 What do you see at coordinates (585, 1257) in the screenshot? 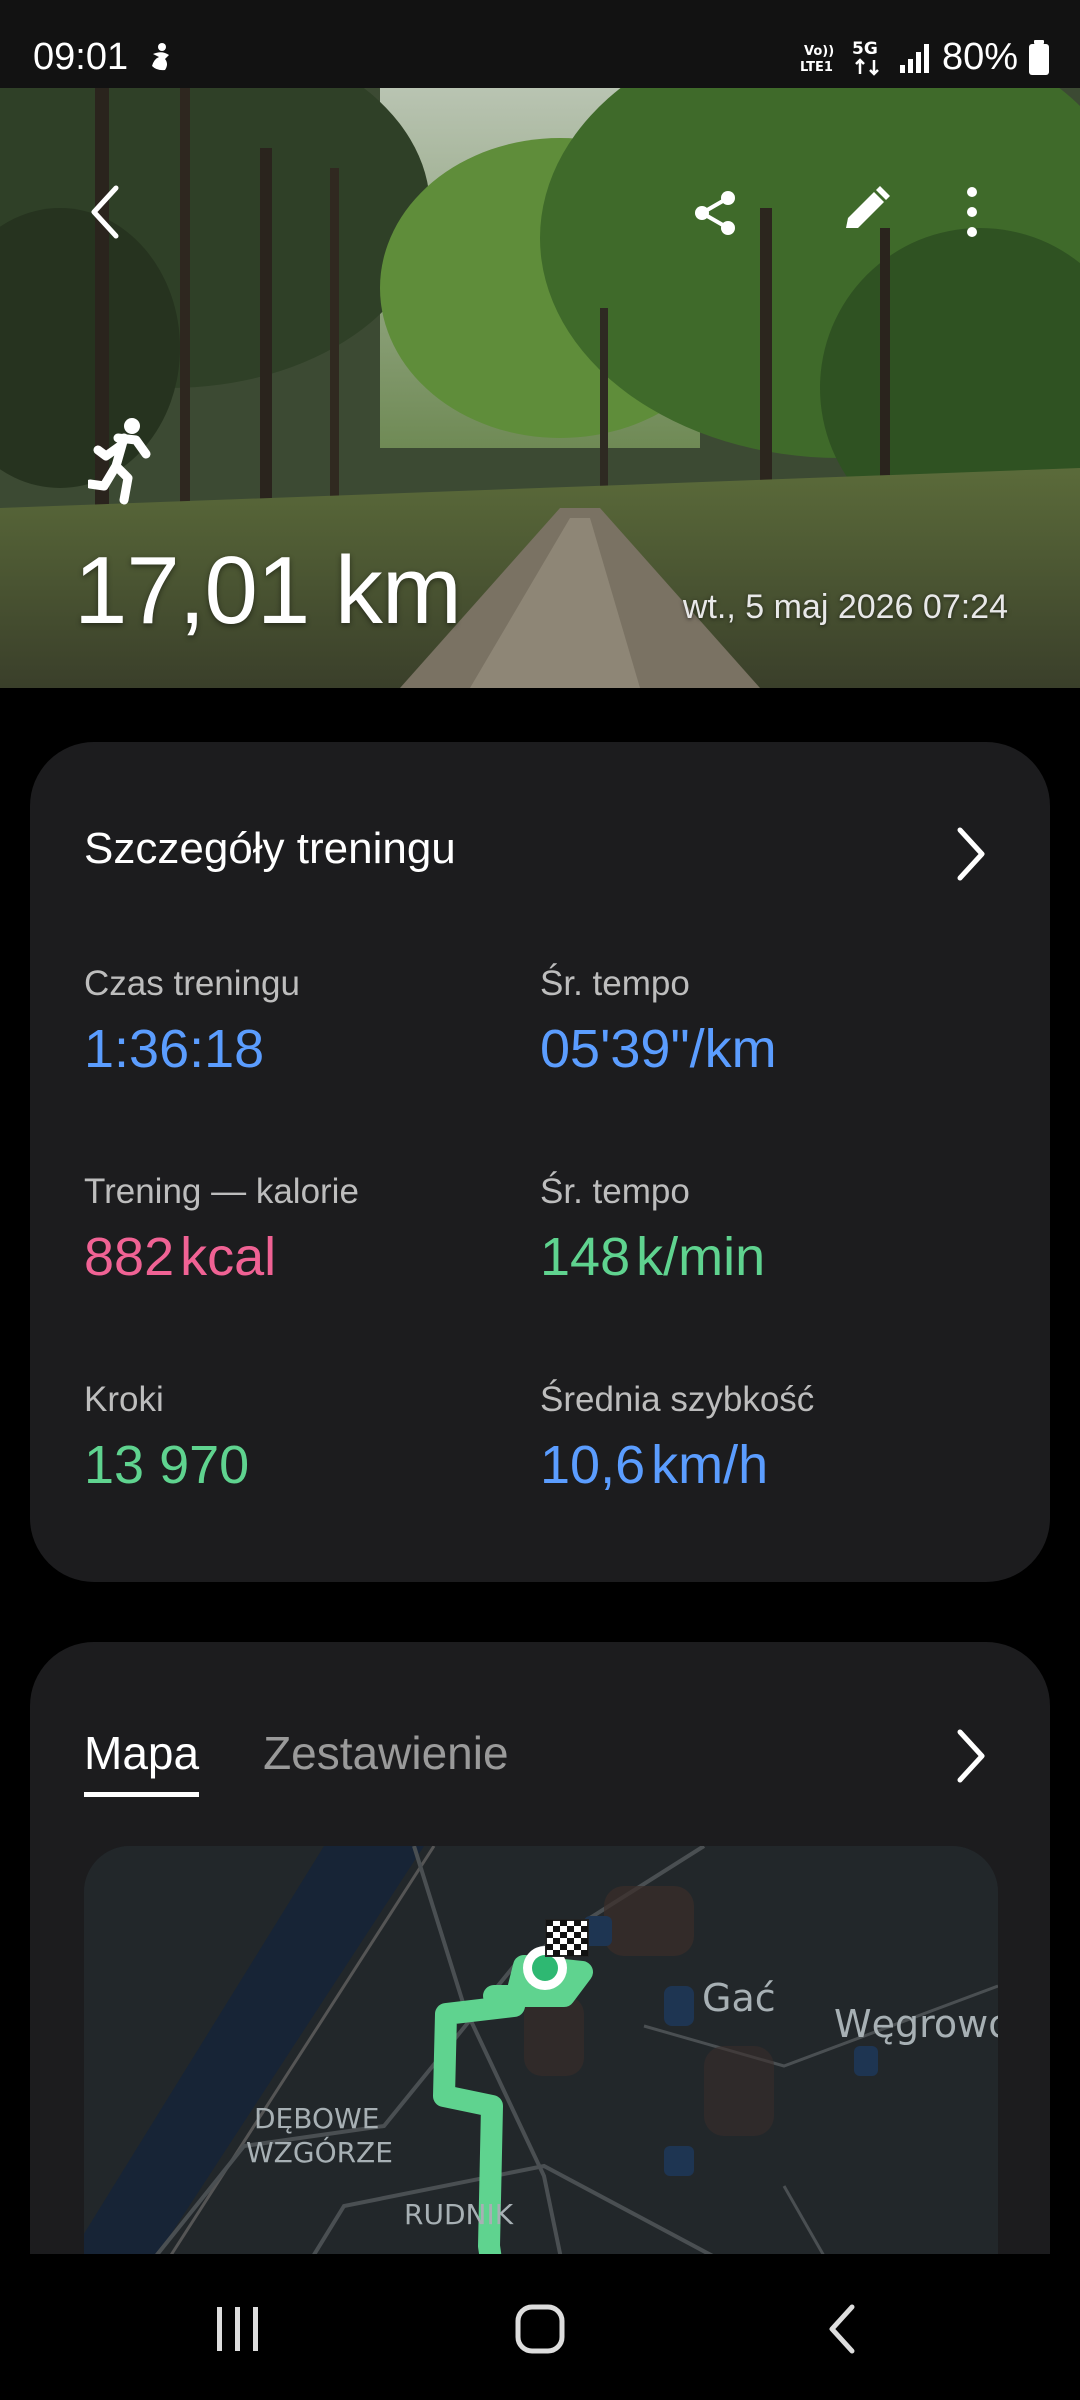
I see `metric-number: 148` at bounding box center [585, 1257].